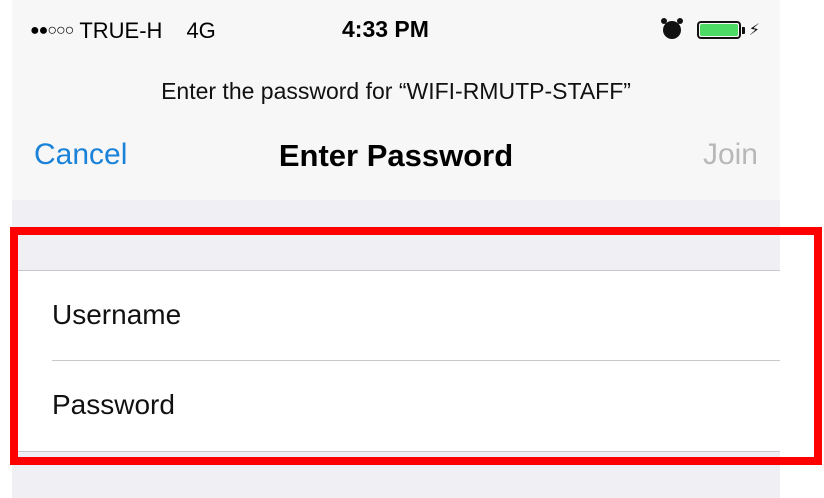 The height and width of the screenshot is (498, 824). I want to click on join-button: Join, so click(730, 155).